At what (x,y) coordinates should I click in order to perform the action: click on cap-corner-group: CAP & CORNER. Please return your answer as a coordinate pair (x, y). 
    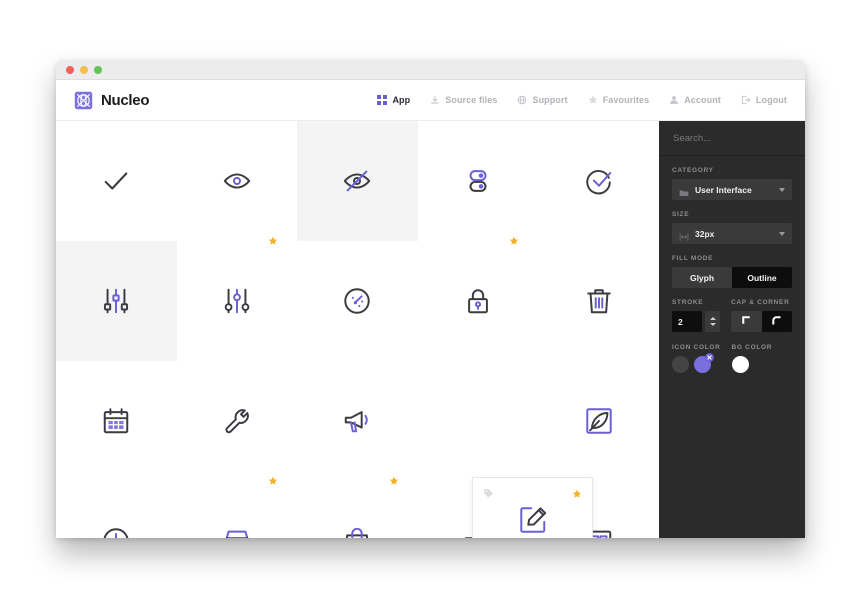
    Looking at the image, I should click on (761, 315).